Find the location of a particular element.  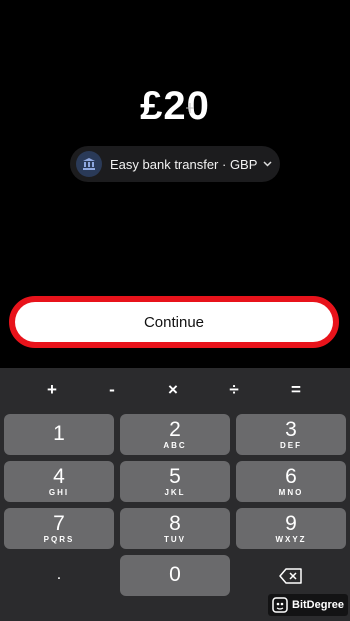

payment-method-selector: Easy bank transfer · GBP is located at coordinates (175, 164).